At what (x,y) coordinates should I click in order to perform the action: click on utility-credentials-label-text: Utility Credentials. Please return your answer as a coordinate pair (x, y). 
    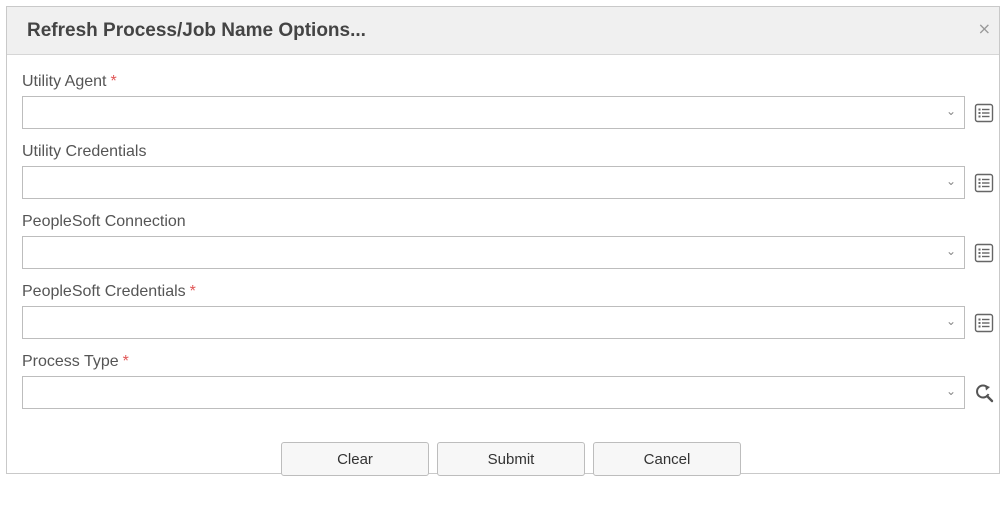
    Looking at the image, I should click on (84, 151).